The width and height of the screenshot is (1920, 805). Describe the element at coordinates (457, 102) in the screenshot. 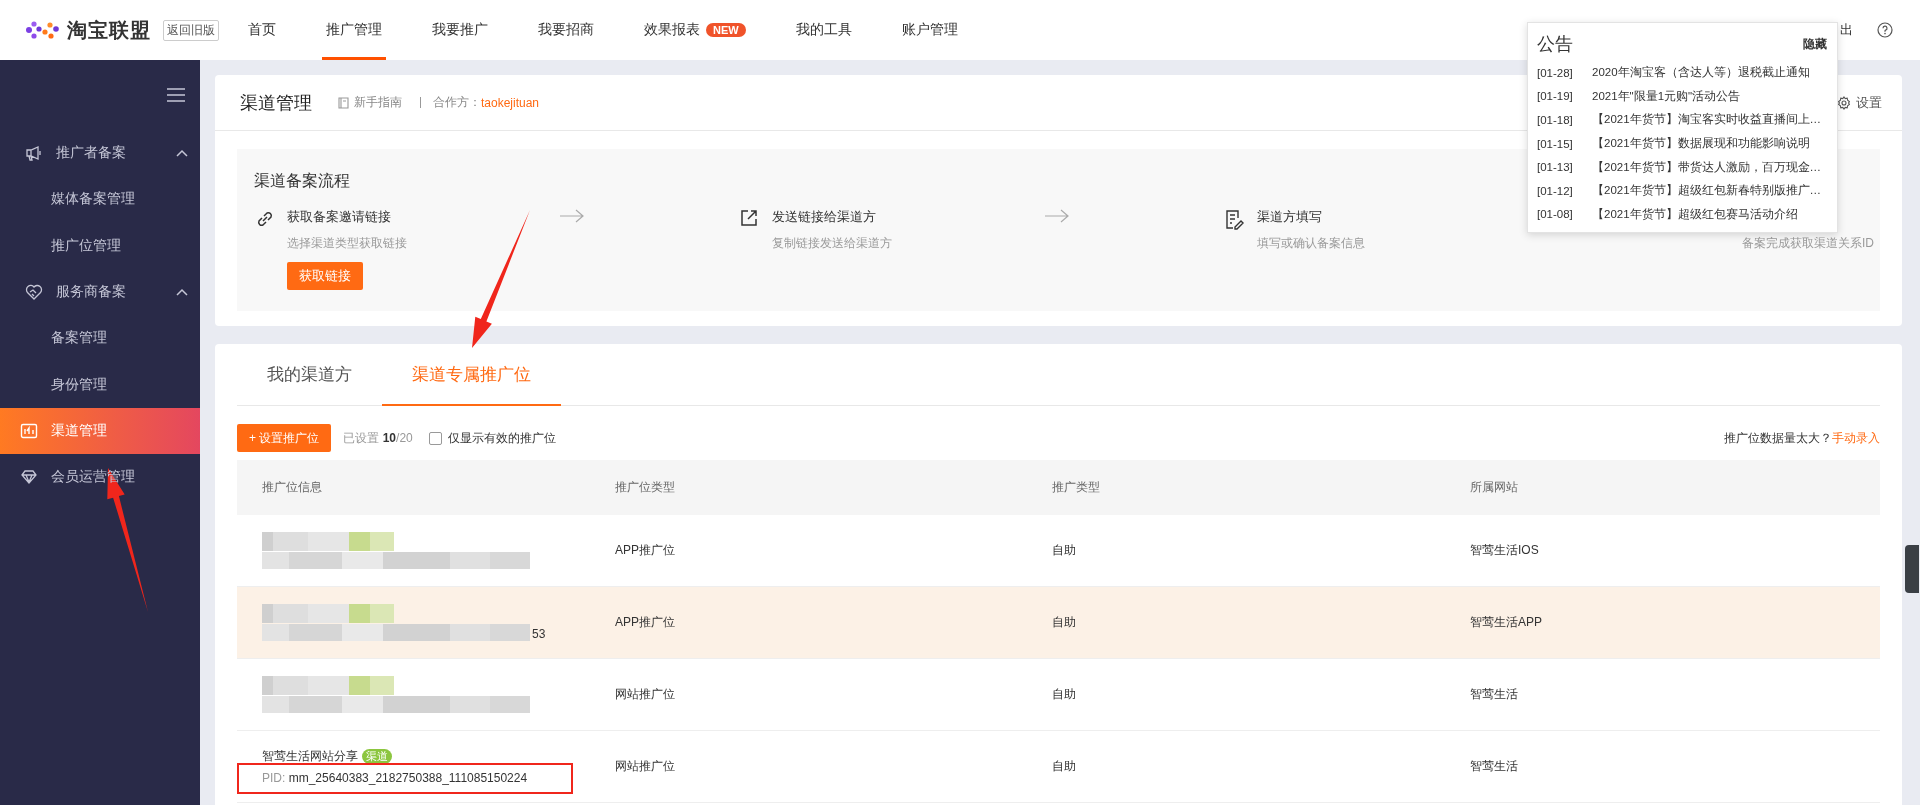

I see `partner-label: 合作方：` at that location.